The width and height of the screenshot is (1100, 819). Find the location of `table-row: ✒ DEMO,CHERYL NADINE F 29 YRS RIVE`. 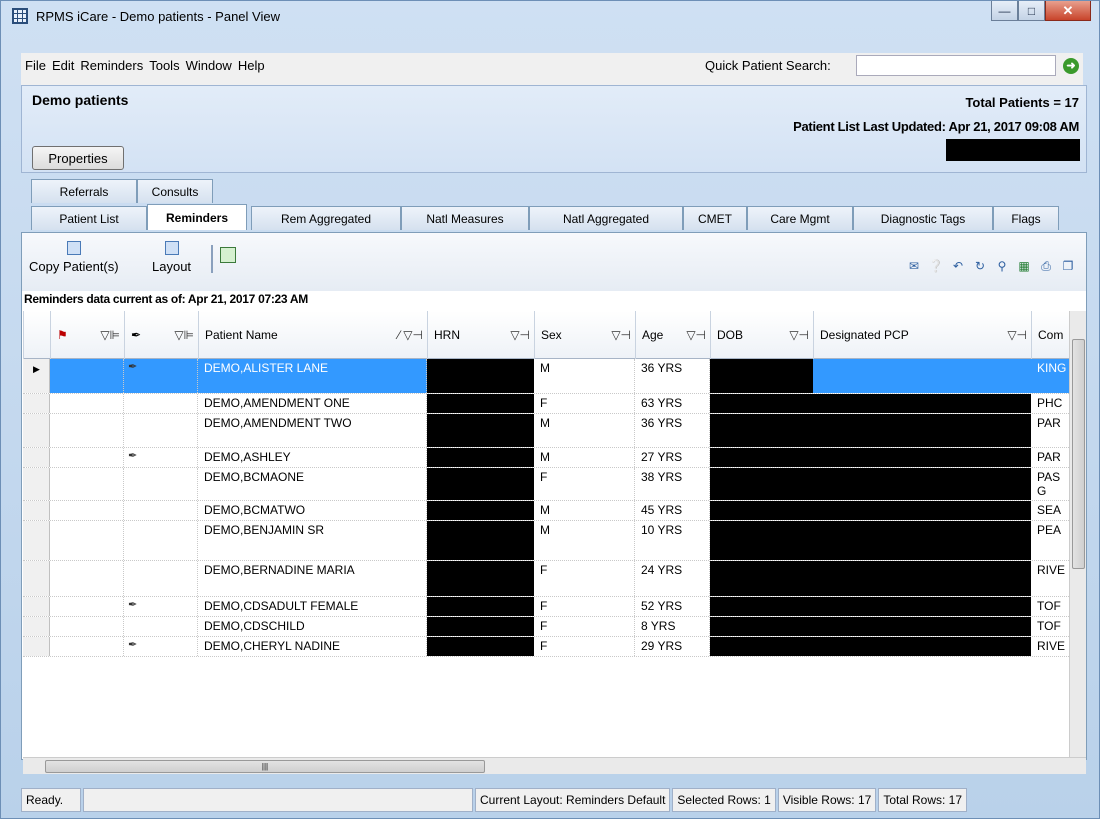

table-row: ✒ DEMO,CHERYL NADINE F 29 YRS RIVE is located at coordinates (546, 647).